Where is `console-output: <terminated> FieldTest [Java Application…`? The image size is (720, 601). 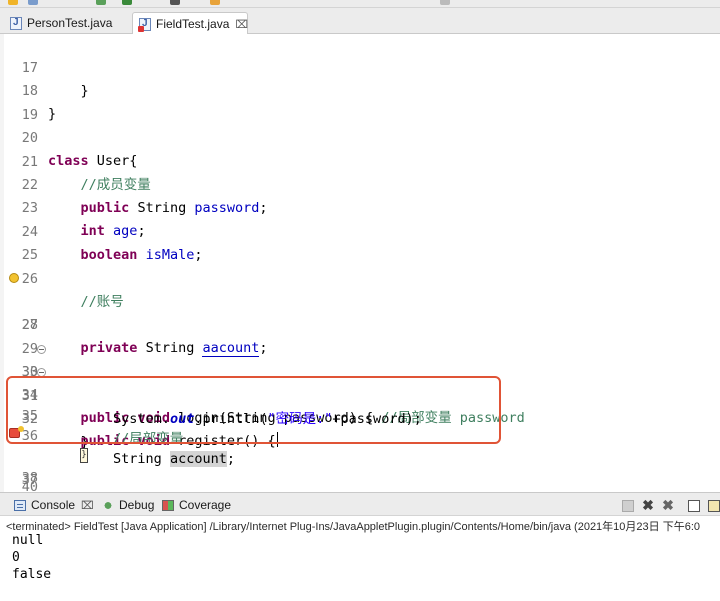
console-output: <terminated> FieldTest [Java Application… is located at coordinates (360, 558).